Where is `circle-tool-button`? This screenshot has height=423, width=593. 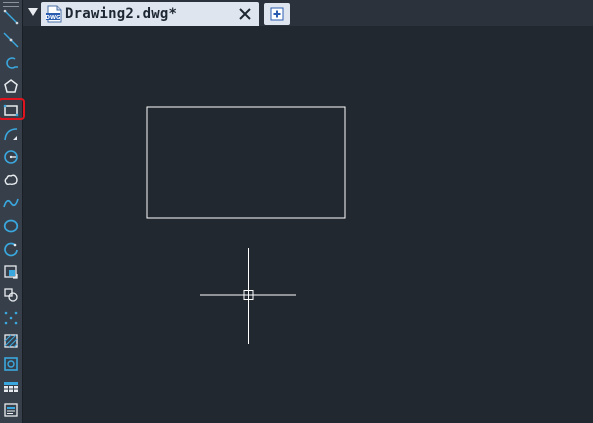
circle-tool-button is located at coordinates (11, 157).